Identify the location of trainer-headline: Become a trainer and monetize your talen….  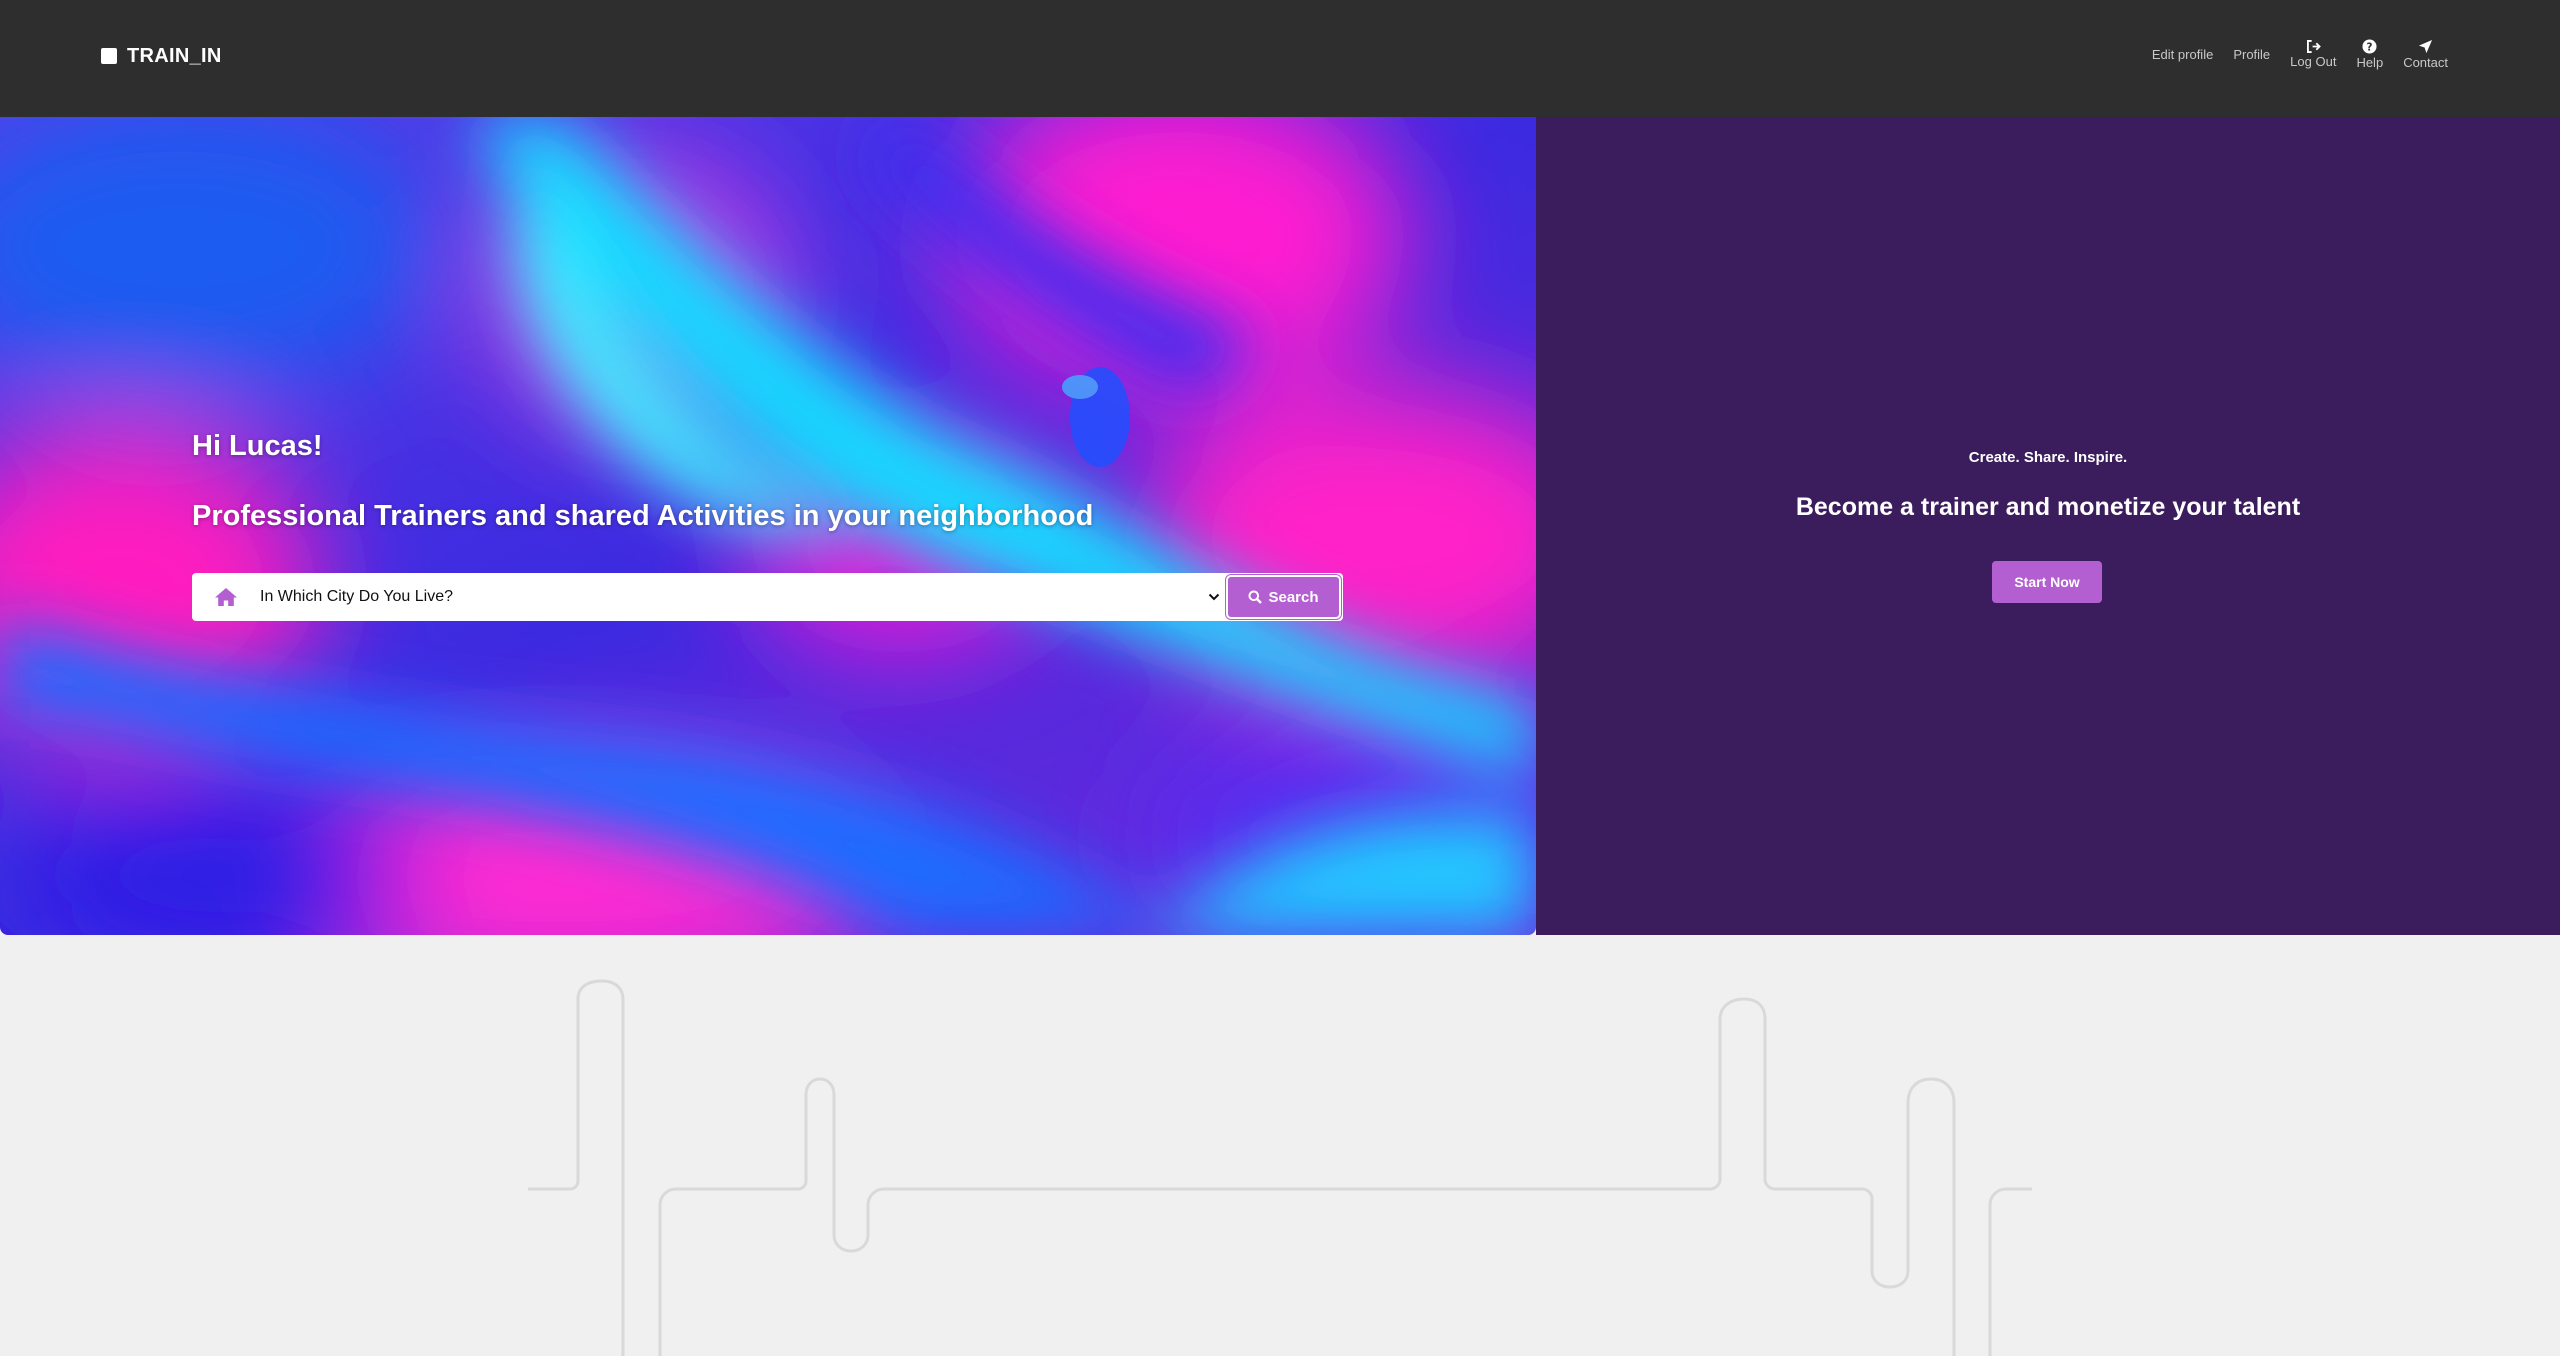
(2048, 507).